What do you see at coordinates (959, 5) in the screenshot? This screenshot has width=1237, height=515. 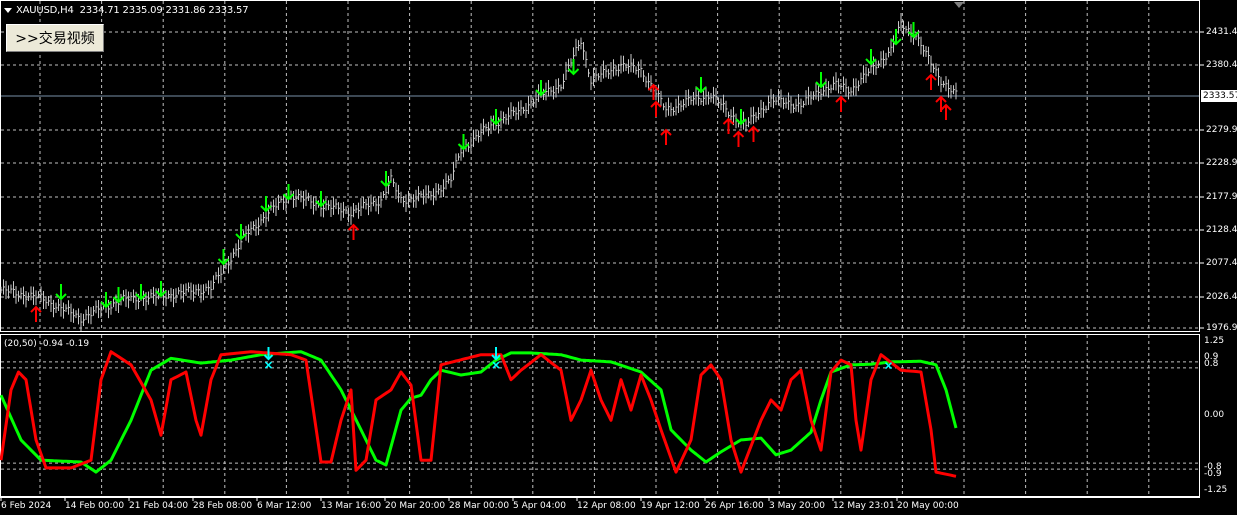 I see `chart-shift-marker-icon` at bounding box center [959, 5].